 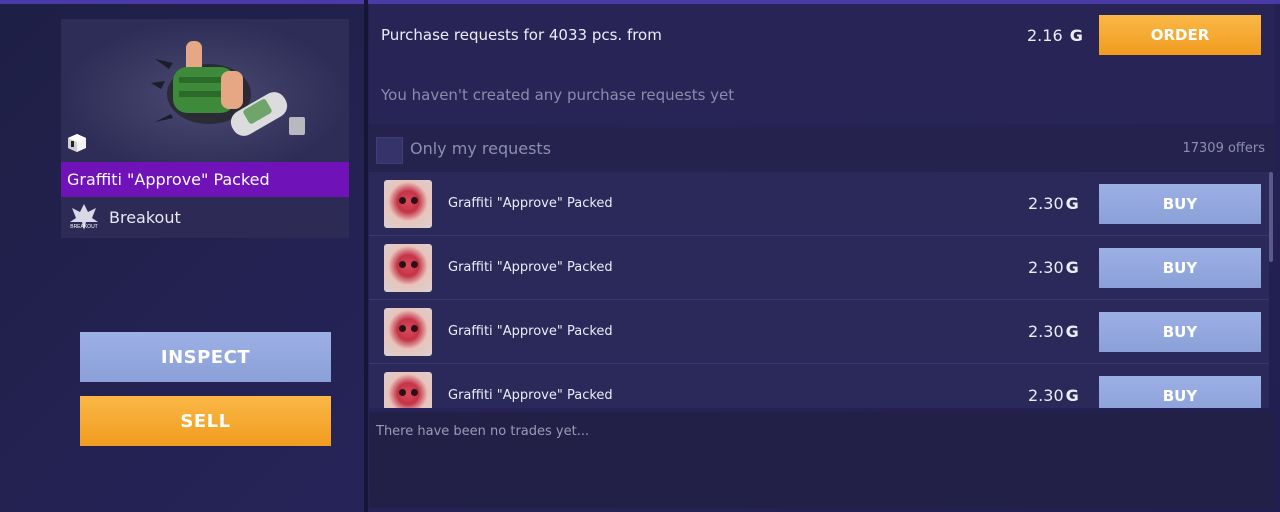 What do you see at coordinates (389, 150) in the screenshot?
I see `only-my-requests-checkbox` at bounding box center [389, 150].